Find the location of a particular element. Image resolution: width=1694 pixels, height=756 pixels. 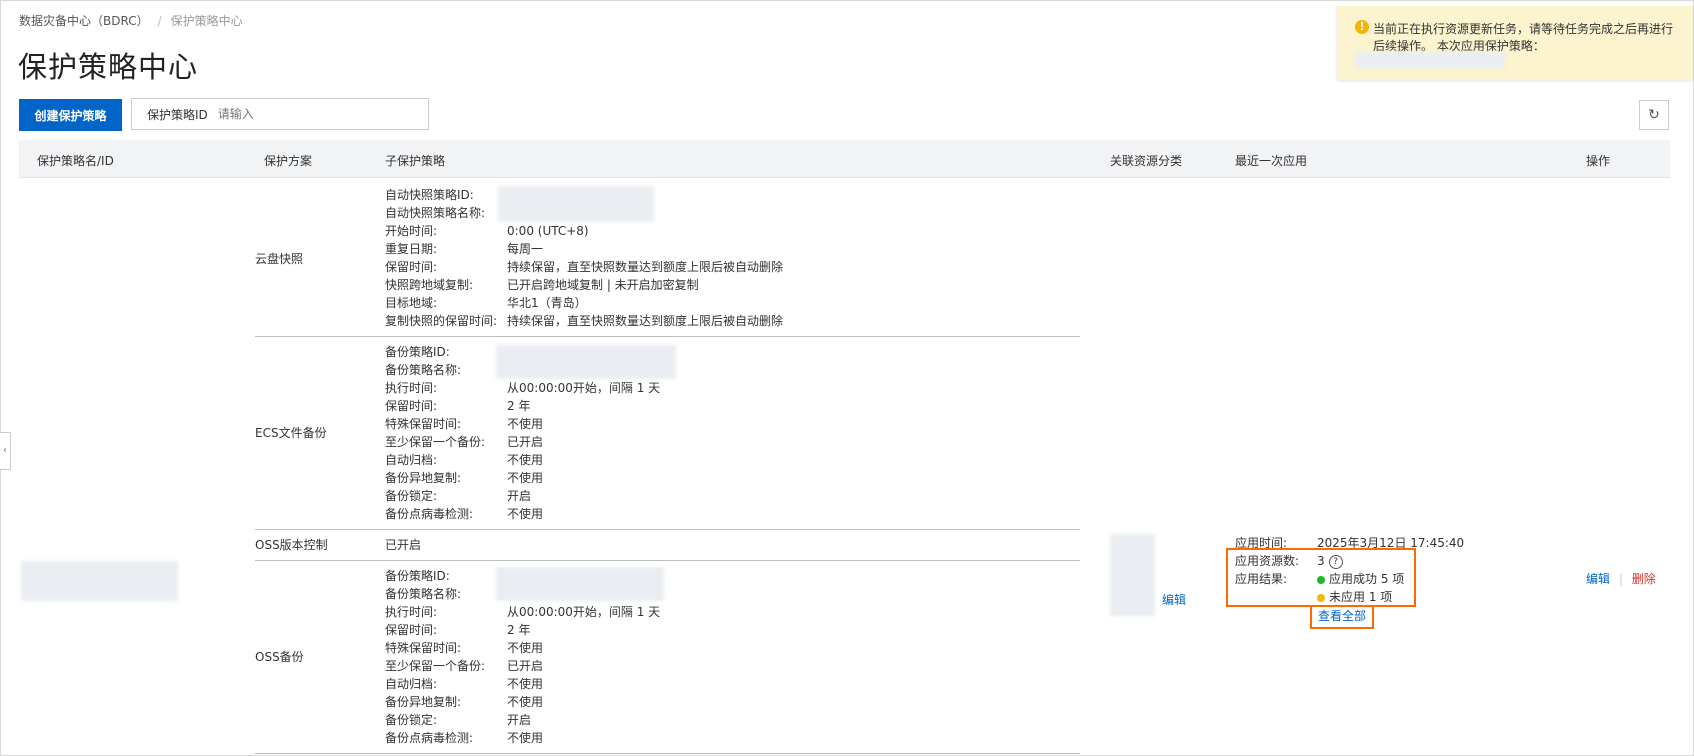

collapse-sidebar-handle: ‹ is located at coordinates (5, 451).